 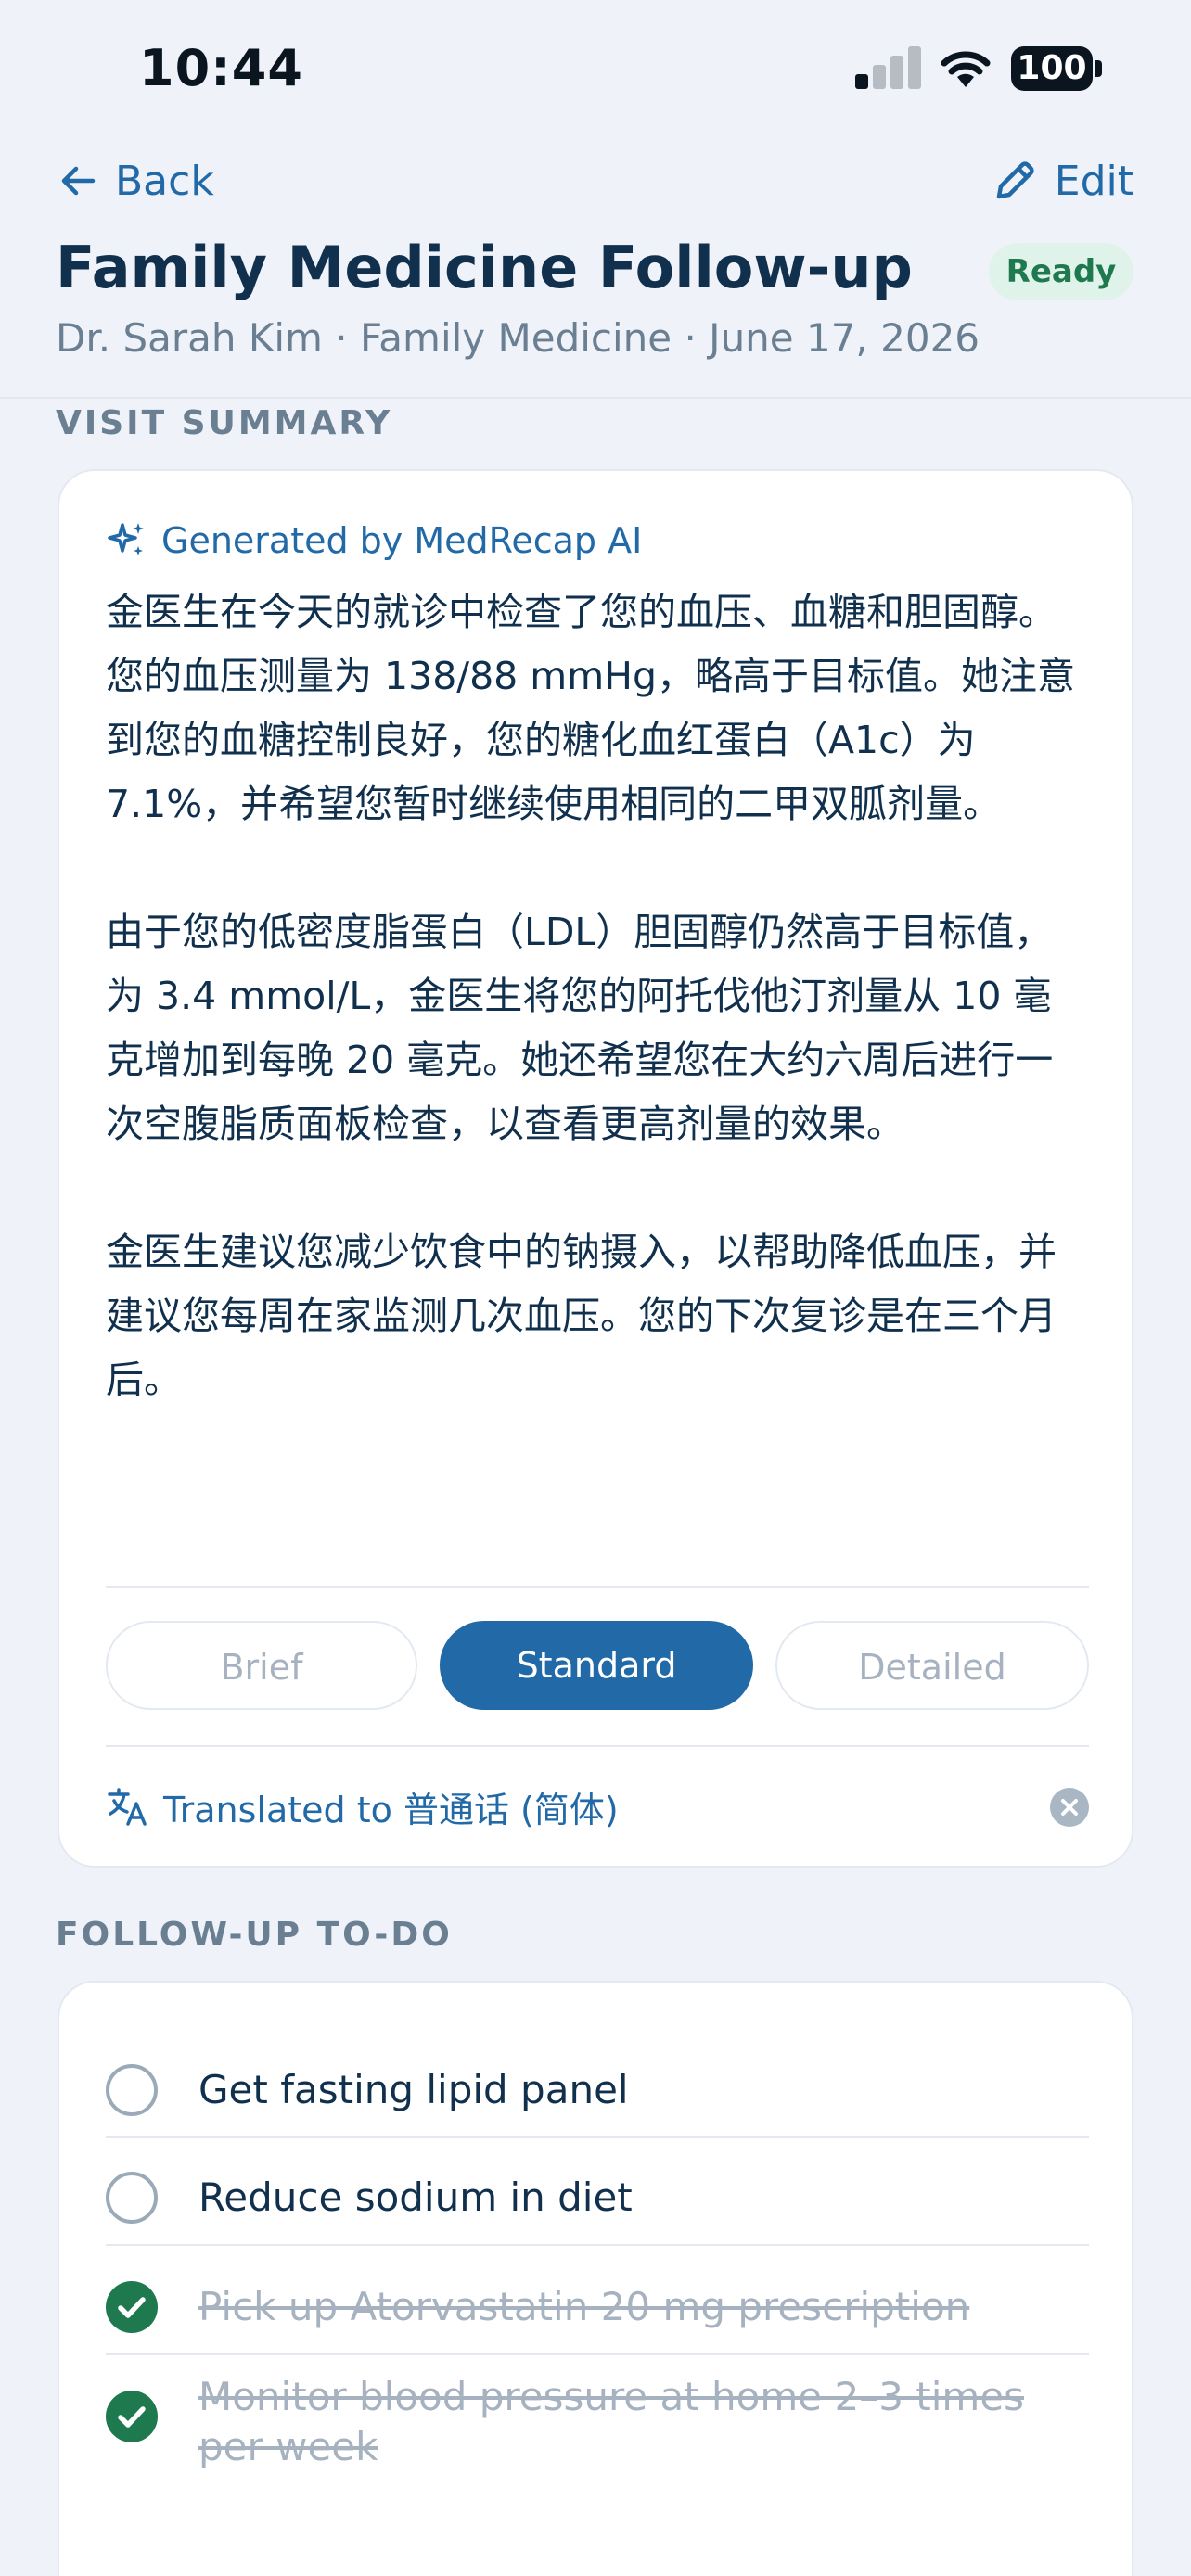 What do you see at coordinates (932, 1666) in the screenshot?
I see `detail-level-detailed-button: Detailed` at bounding box center [932, 1666].